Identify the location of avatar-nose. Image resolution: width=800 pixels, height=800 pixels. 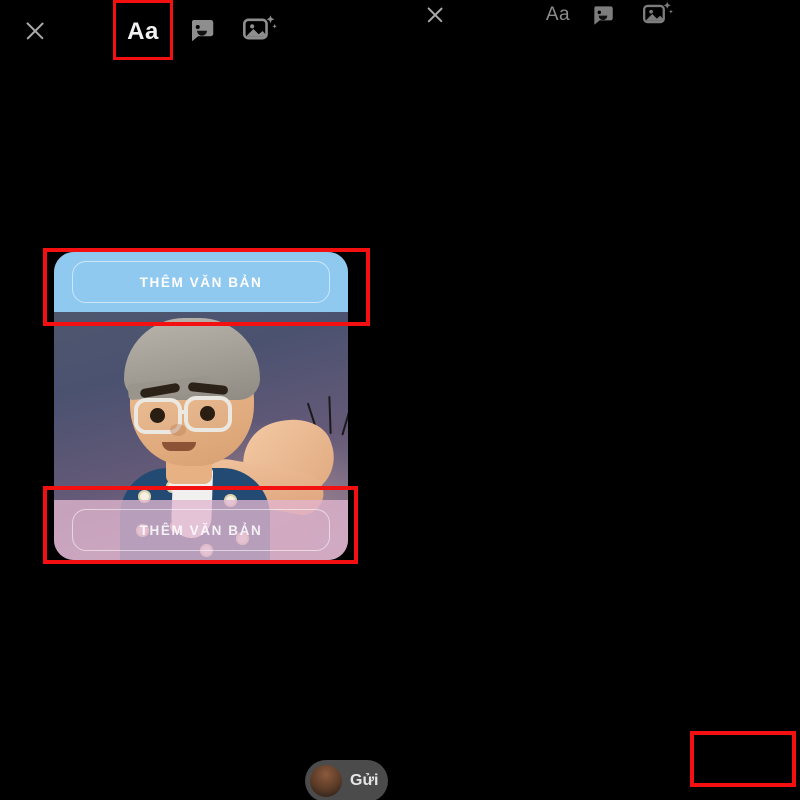
(178, 430).